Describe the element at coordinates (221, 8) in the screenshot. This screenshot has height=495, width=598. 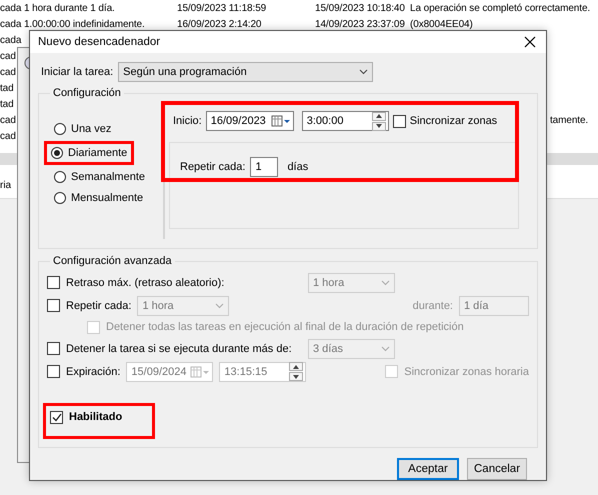
I see `table-cell: 15/09/2023 11:18:59` at that location.